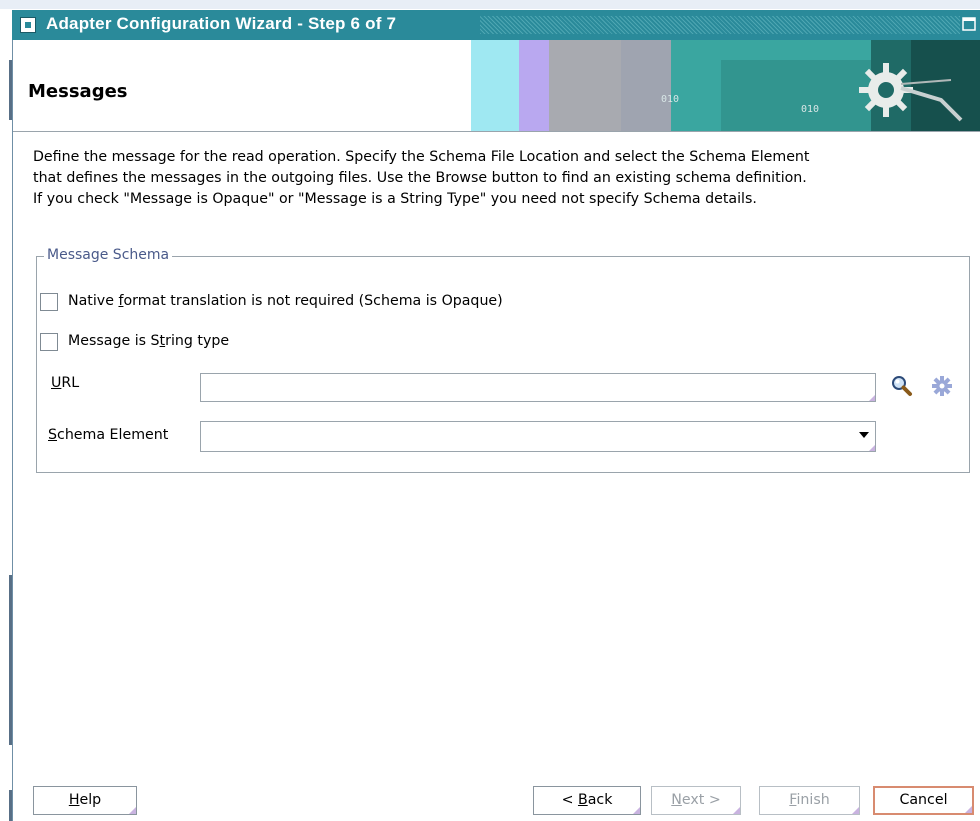 The height and width of the screenshot is (821, 980). What do you see at coordinates (538, 436) in the screenshot?
I see `schema-element-combo` at bounding box center [538, 436].